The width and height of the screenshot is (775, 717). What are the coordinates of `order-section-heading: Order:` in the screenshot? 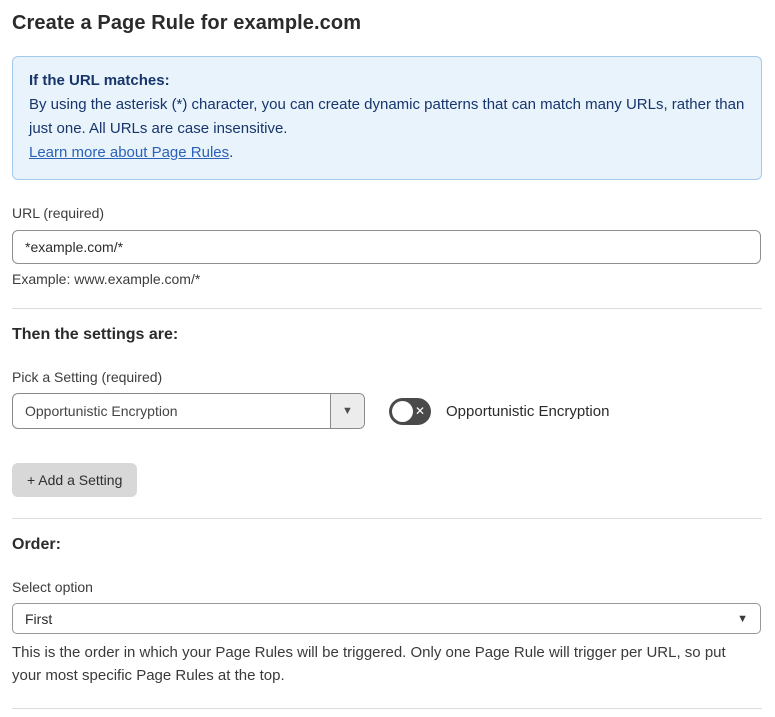 It's located at (36, 544).